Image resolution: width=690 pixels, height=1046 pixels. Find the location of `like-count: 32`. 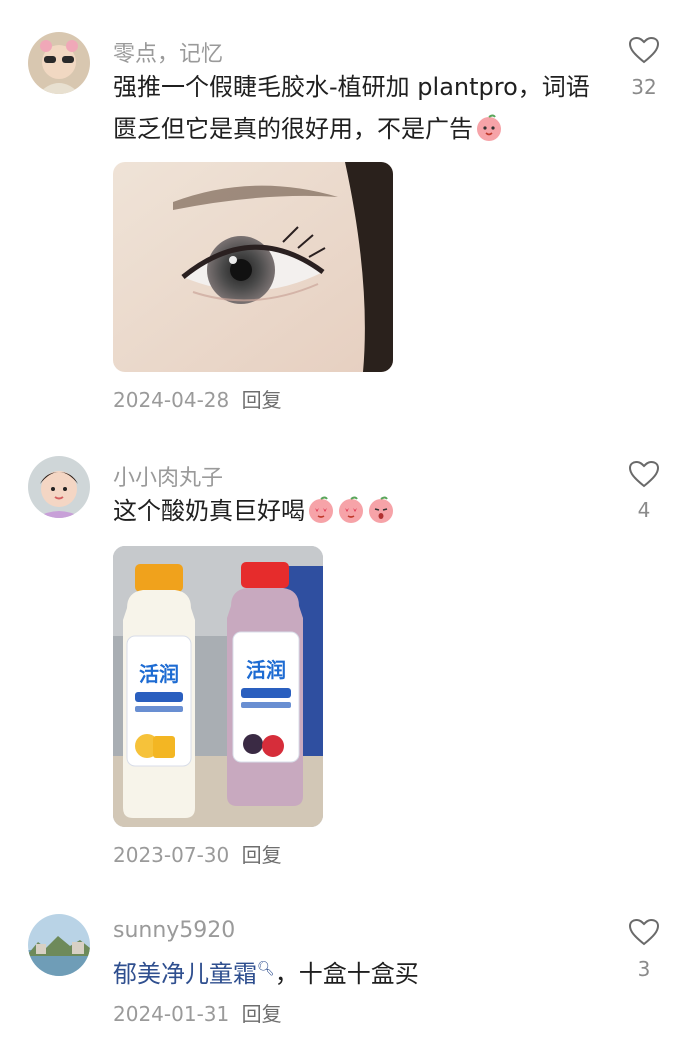

like-count: 32 is located at coordinates (644, 87).